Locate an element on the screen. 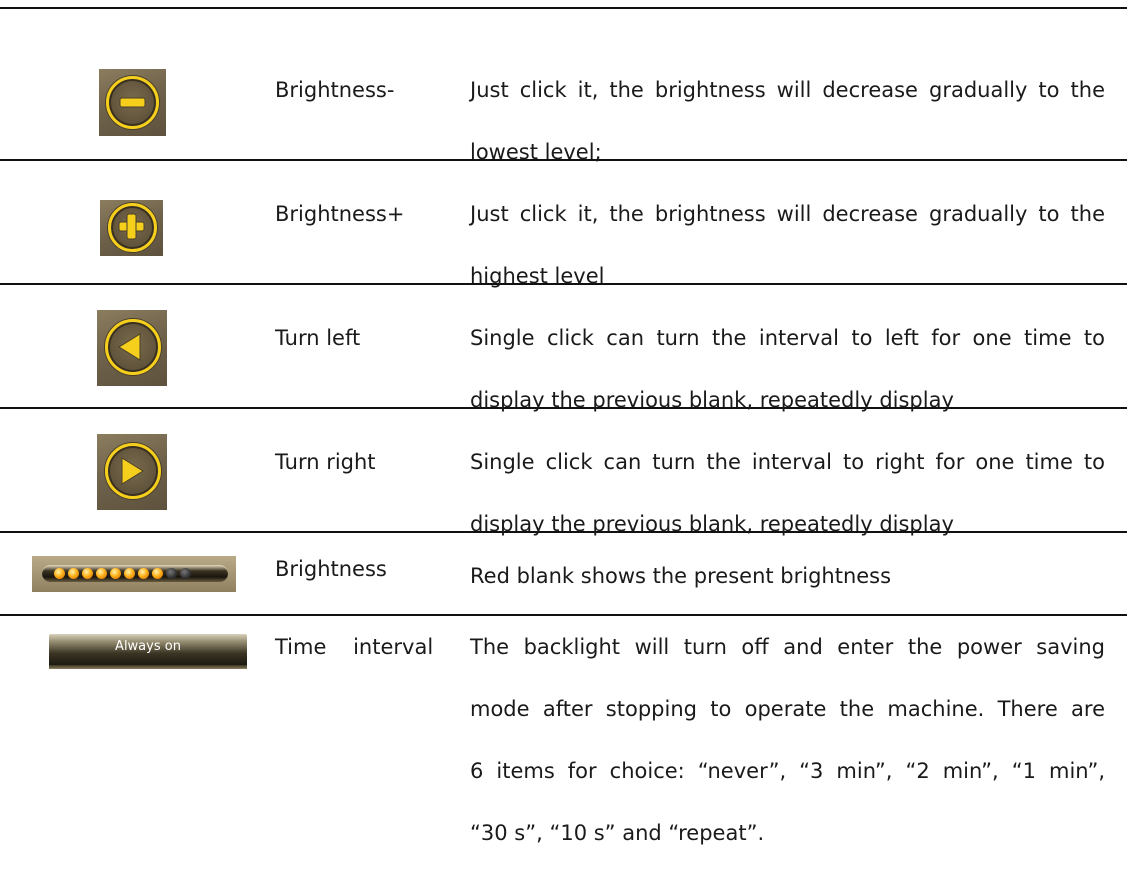 This screenshot has width=1127, height=892. function-description: Red blank shows the present brightness is located at coordinates (787, 591).